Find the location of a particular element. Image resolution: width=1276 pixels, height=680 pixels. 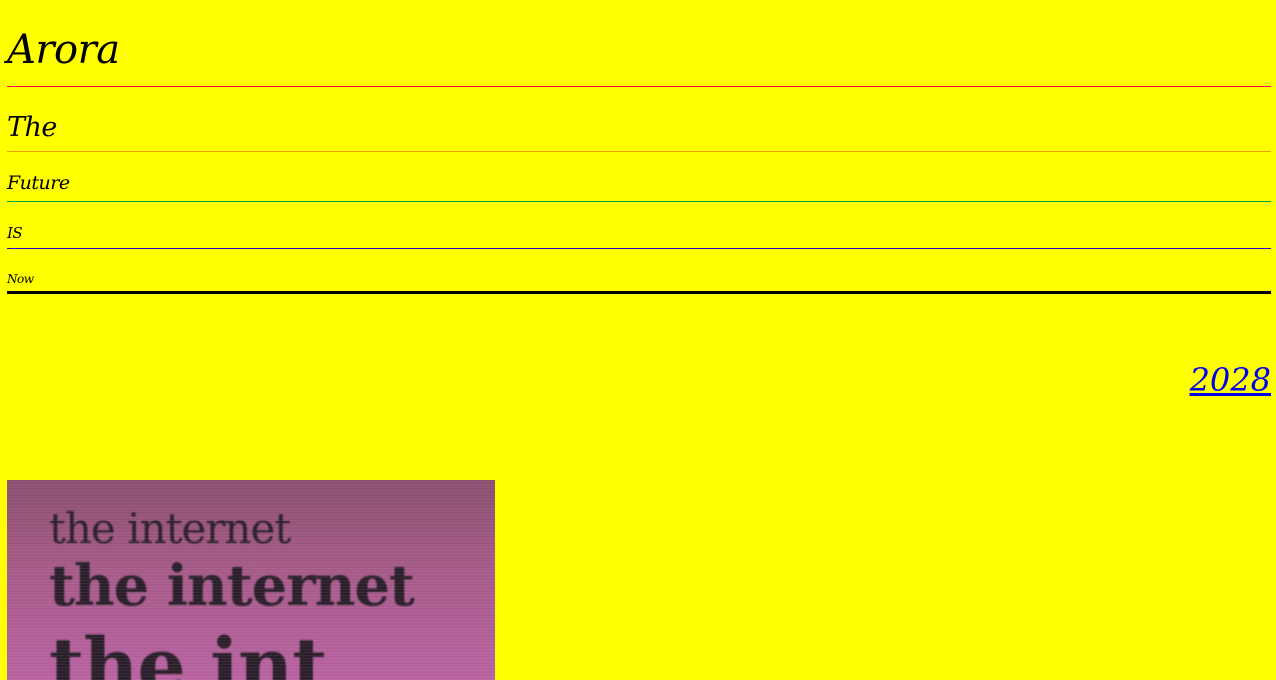

the-internet-poster-image: the internet the internet the int is located at coordinates (251, 580).